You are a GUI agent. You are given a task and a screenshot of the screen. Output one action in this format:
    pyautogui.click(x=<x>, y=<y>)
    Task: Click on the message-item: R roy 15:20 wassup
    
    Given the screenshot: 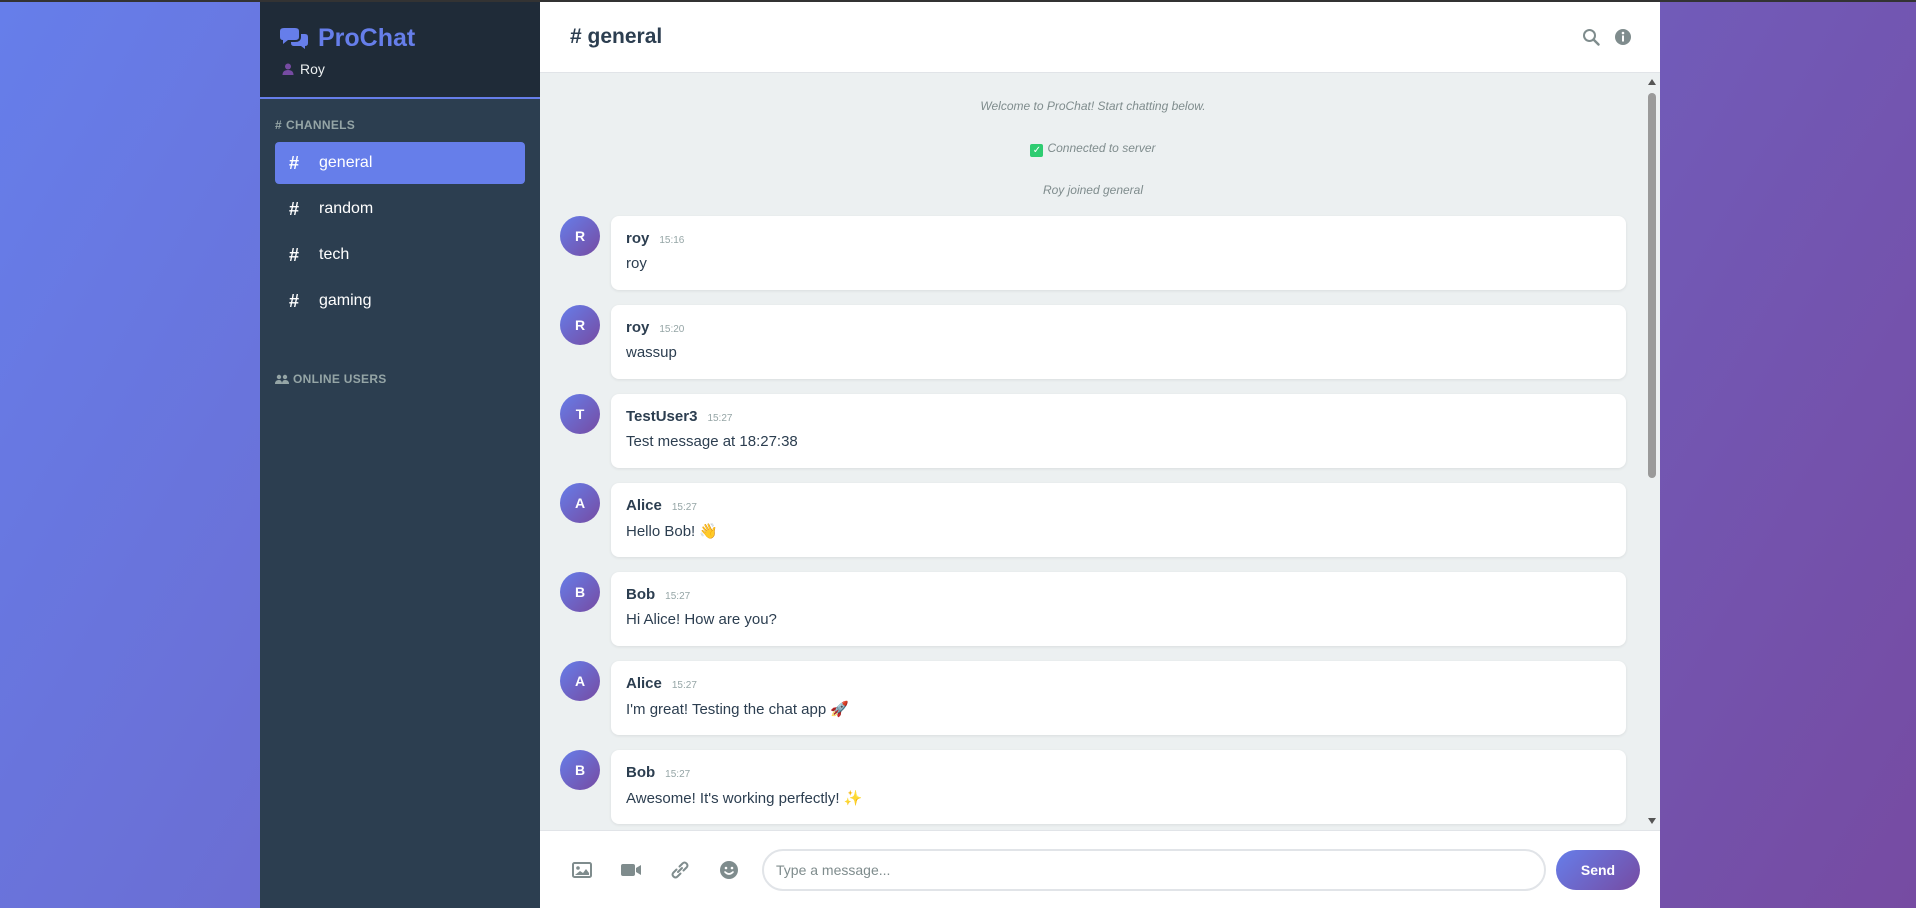 What is the action you would take?
    pyautogui.click(x=1093, y=342)
    